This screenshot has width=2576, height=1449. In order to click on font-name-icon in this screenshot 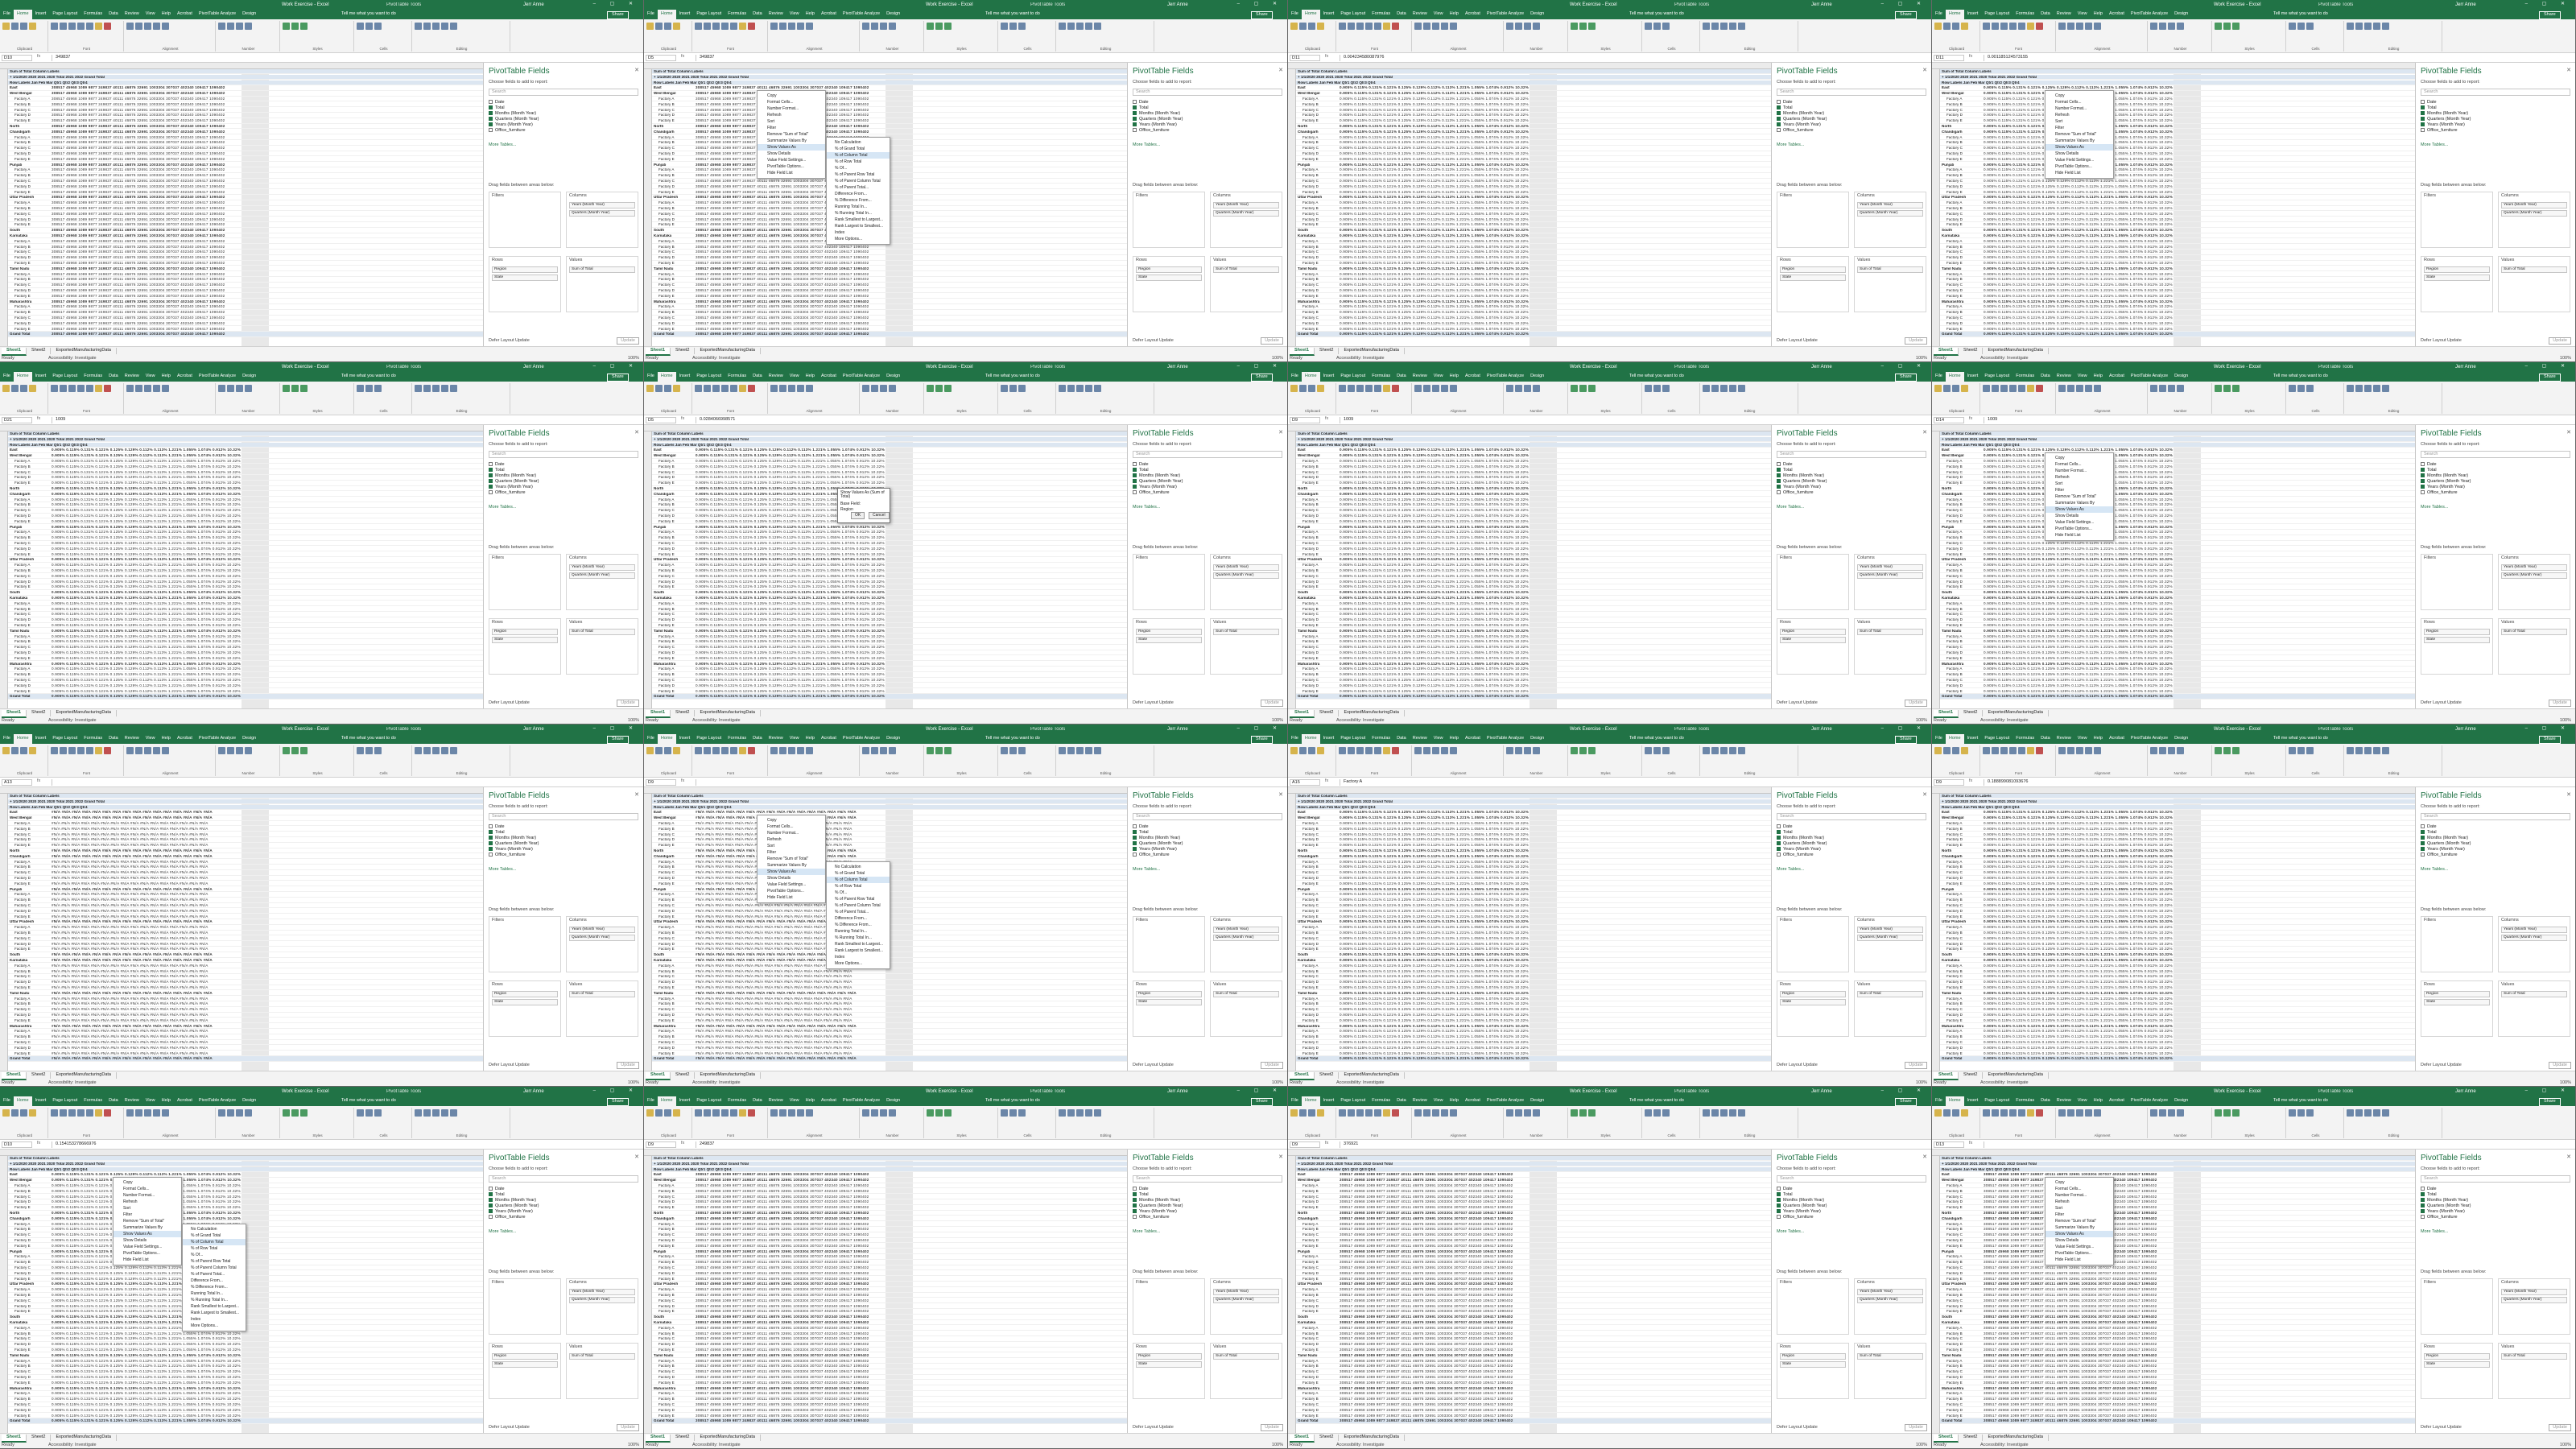, I will do `click(1986, 388)`.